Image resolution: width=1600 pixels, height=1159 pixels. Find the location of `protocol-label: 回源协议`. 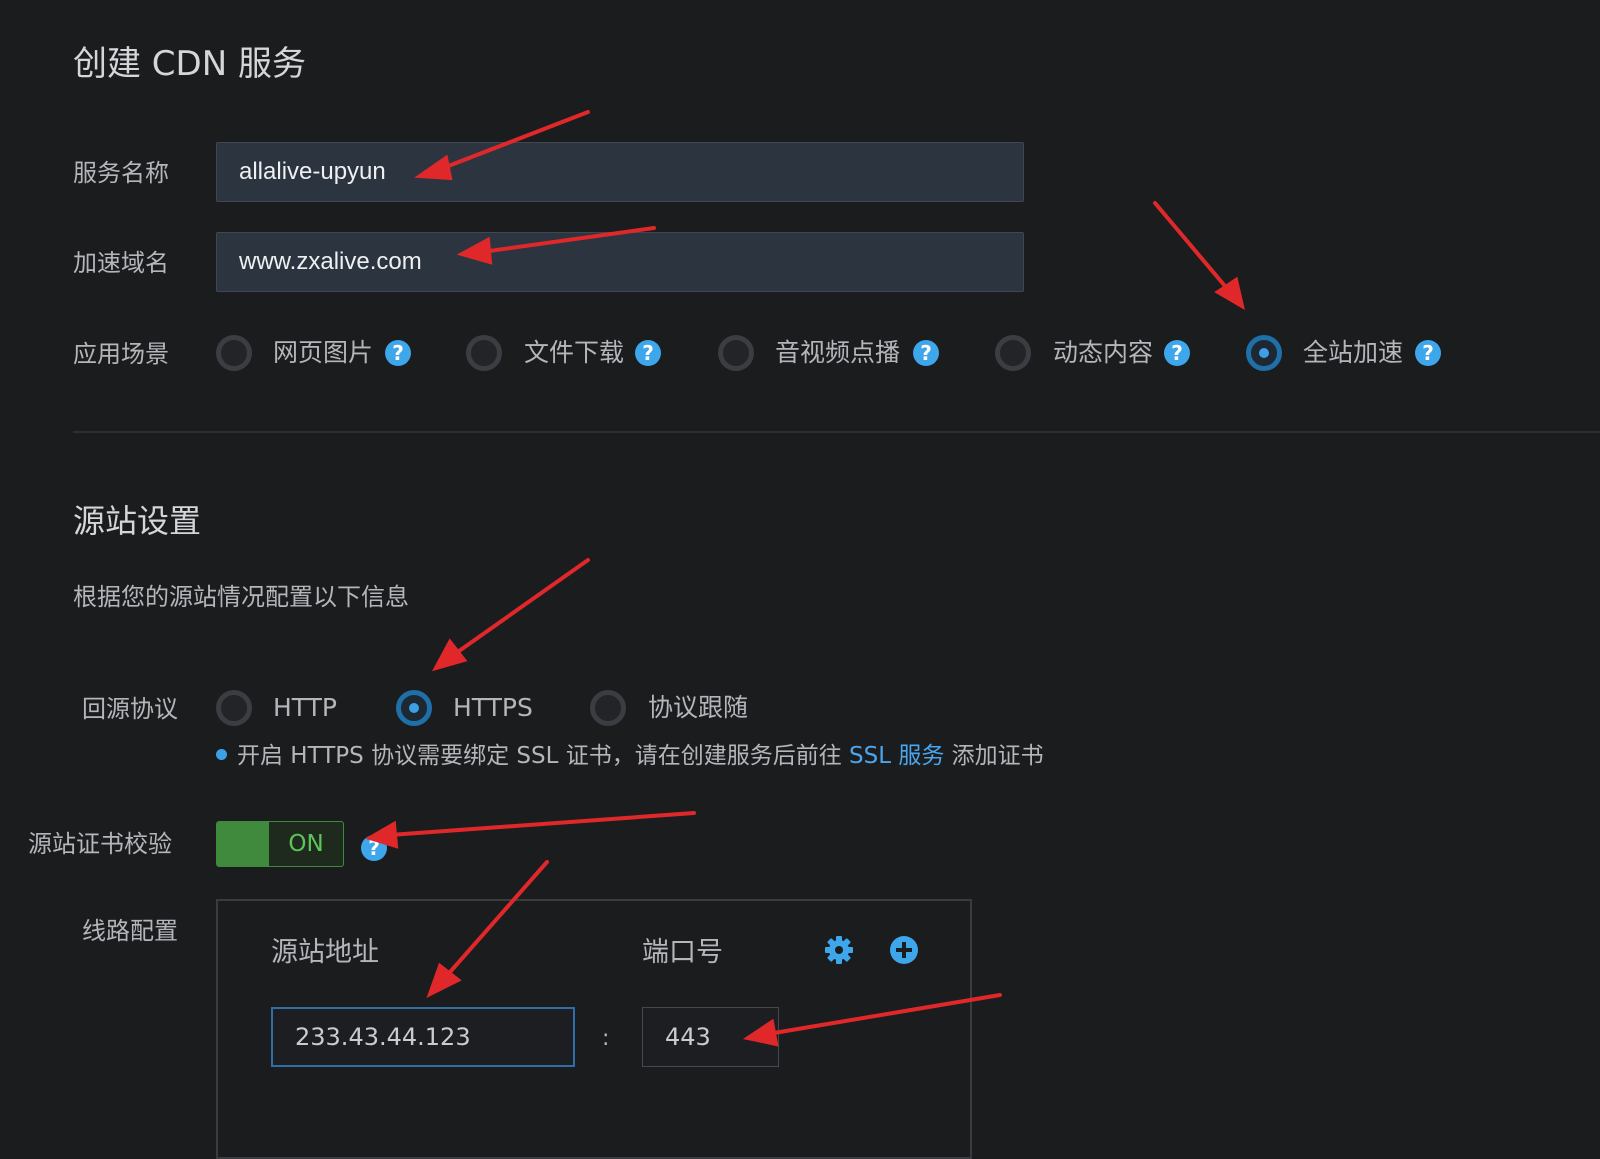

protocol-label: 回源协议 is located at coordinates (130, 709).